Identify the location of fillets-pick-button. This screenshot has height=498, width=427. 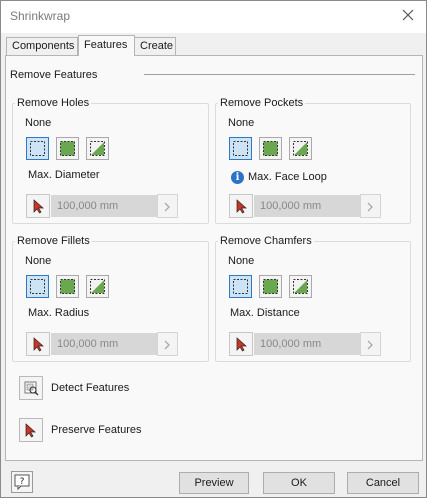
(38, 344).